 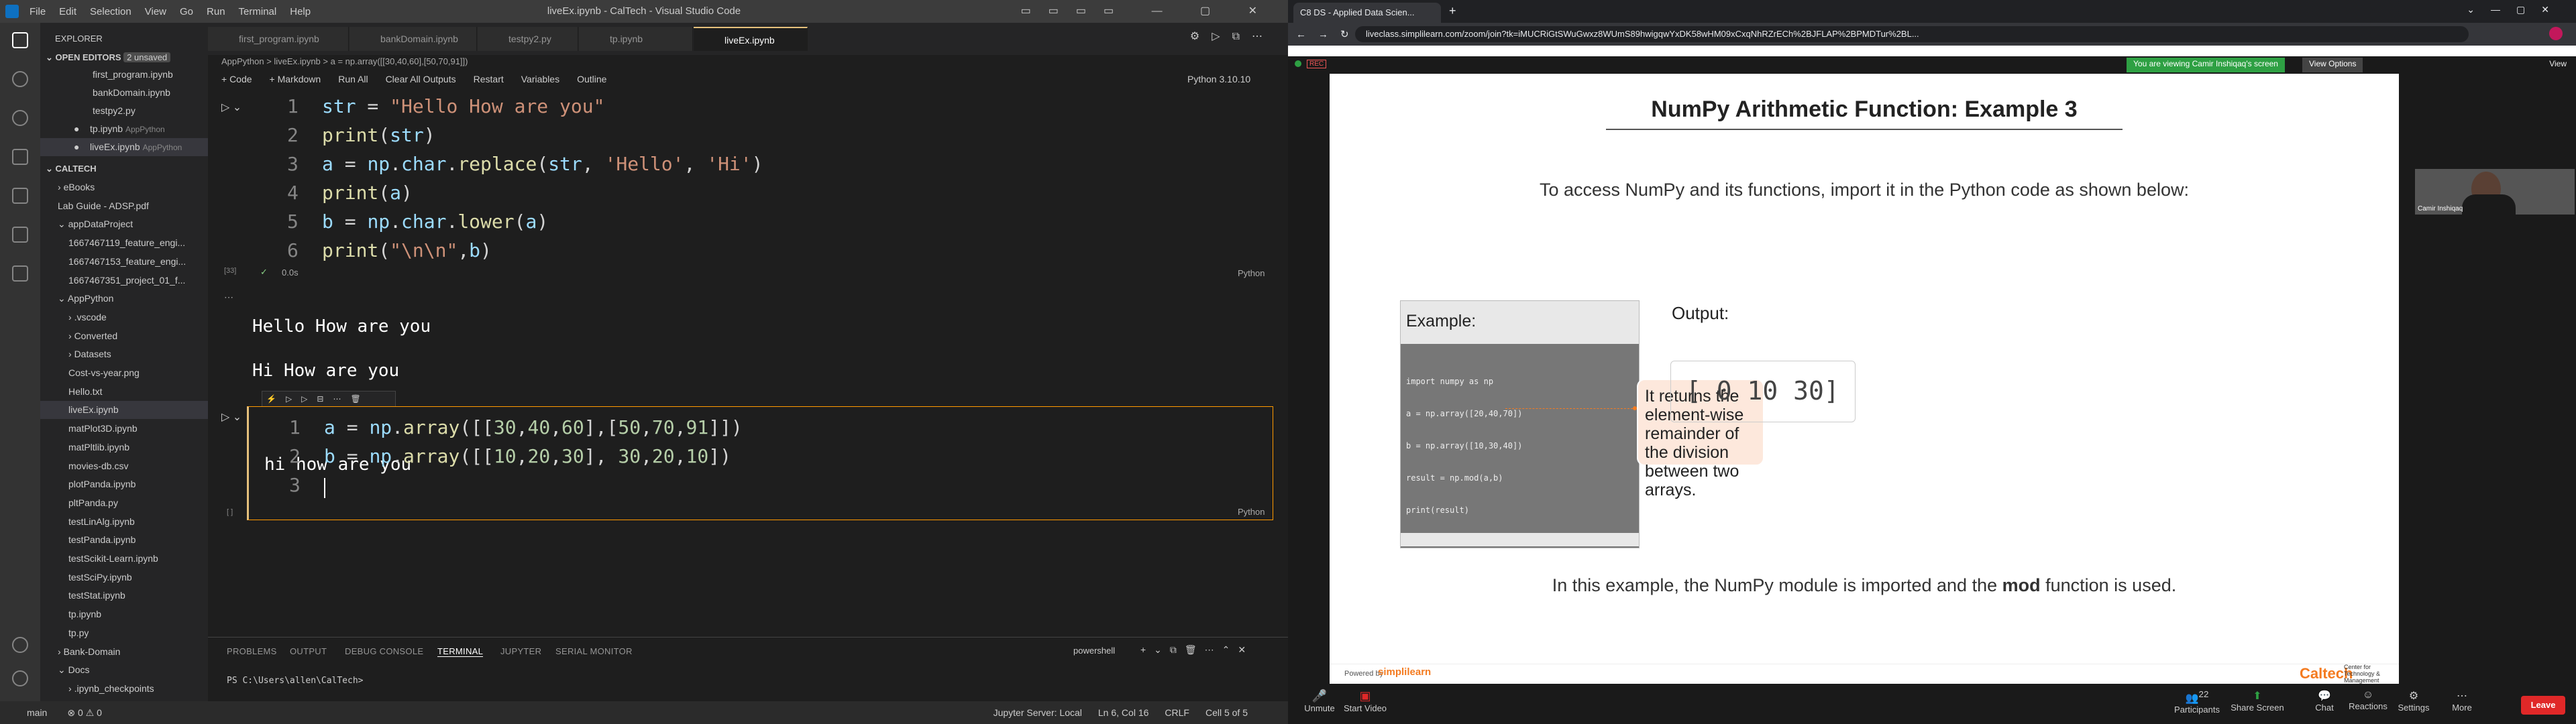 What do you see at coordinates (124, 503) in the screenshot?
I see `file-tree-item: pltPanda.py` at bounding box center [124, 503].